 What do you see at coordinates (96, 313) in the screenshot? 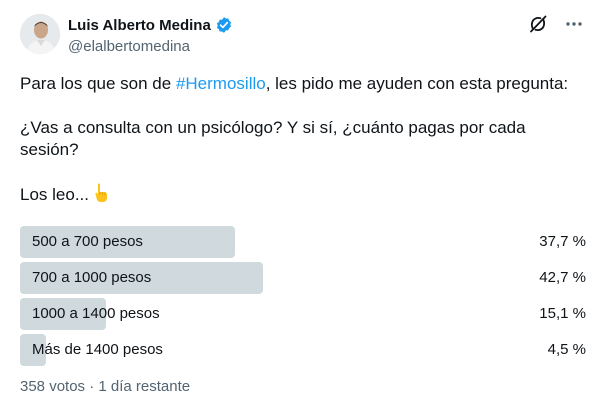
I see `poll-option-label: 1000 a 1400 pesos` at bounding box center [96, 313].